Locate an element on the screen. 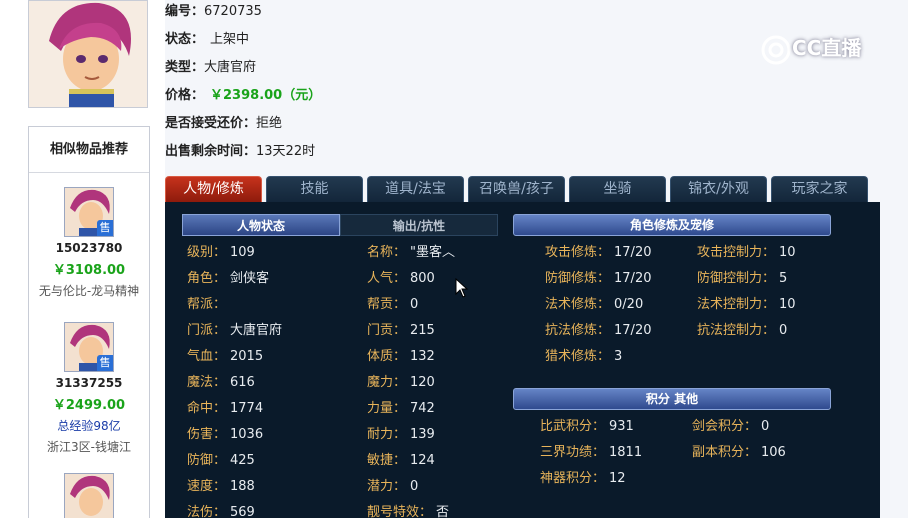 Image resolution: width=908 pixels, height=518 pixels. attribute-row: 命中： 1774 is located at coordinates (225, 409).